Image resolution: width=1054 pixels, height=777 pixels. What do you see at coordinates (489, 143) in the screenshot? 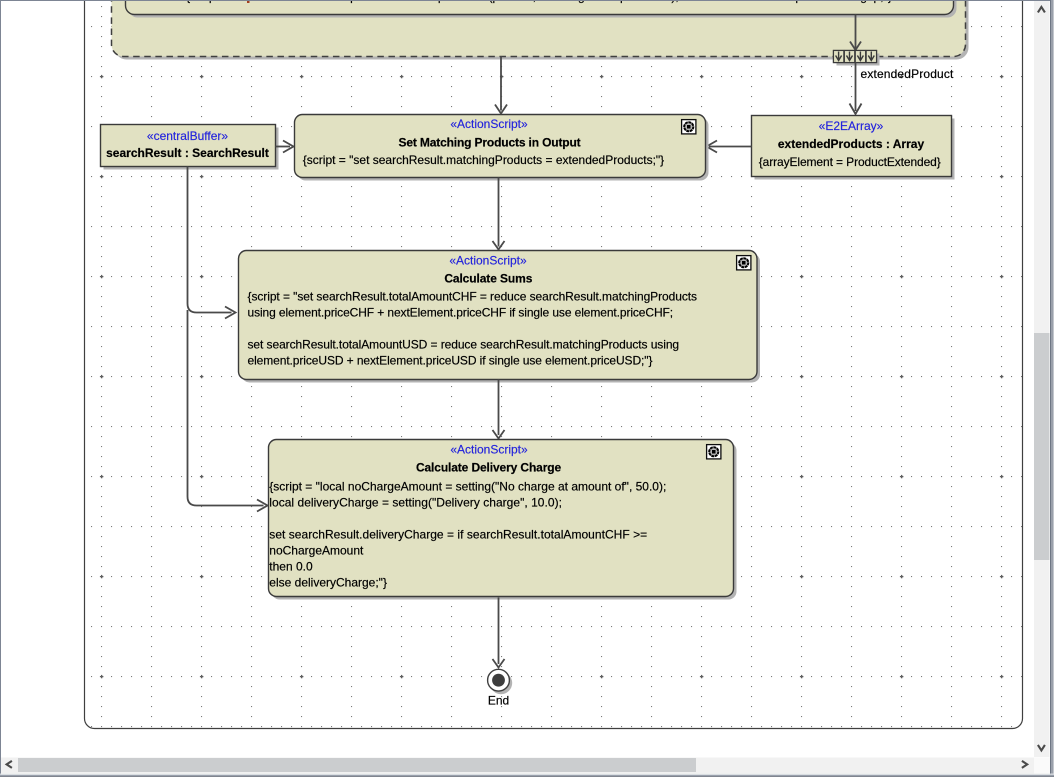
I see `svg-text:Set Matching Products in Outpu: Set Matching Products in Output` at bounding box center [489, 143].